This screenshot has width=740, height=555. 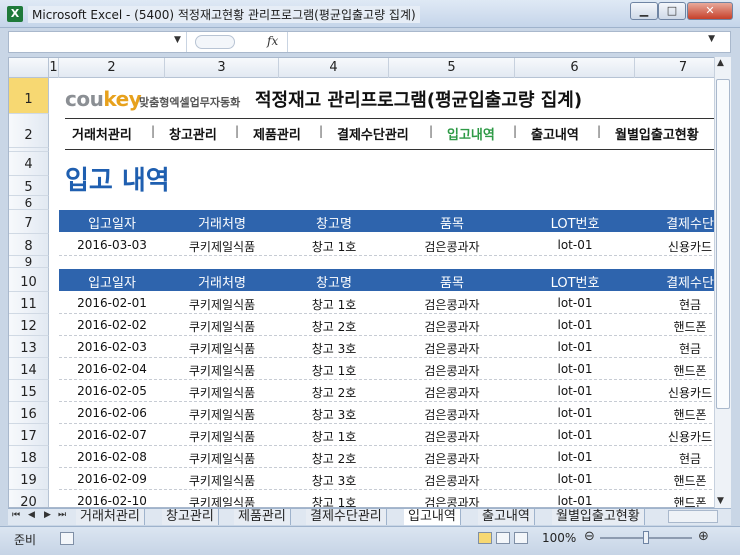 I want to click on record-date: 2016-02-05, so click(x=112, y=391).